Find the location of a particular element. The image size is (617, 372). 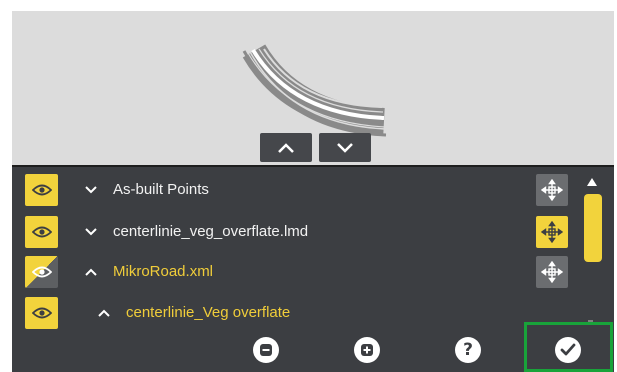

help-button: ? is located at coordinates (468, 350).